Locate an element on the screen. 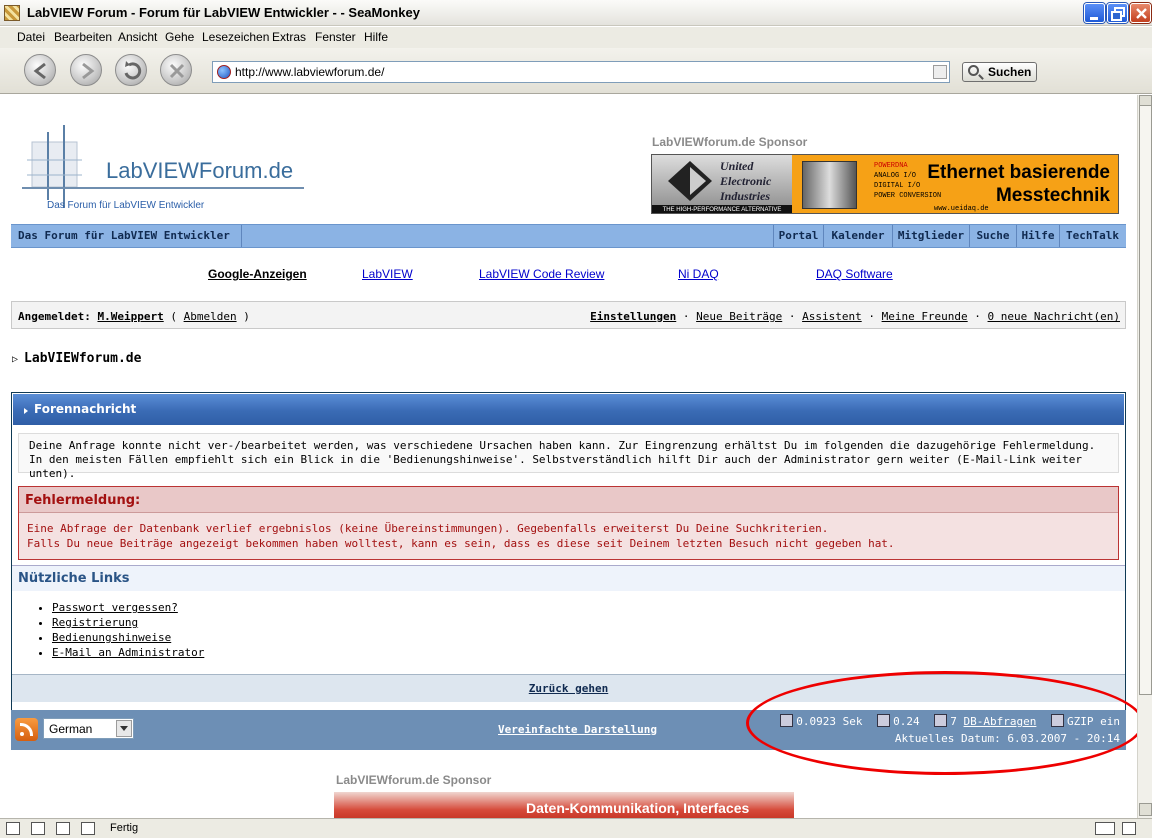  usage-notes-link: Bedienungshinweise is located at coordinates (111, 637).